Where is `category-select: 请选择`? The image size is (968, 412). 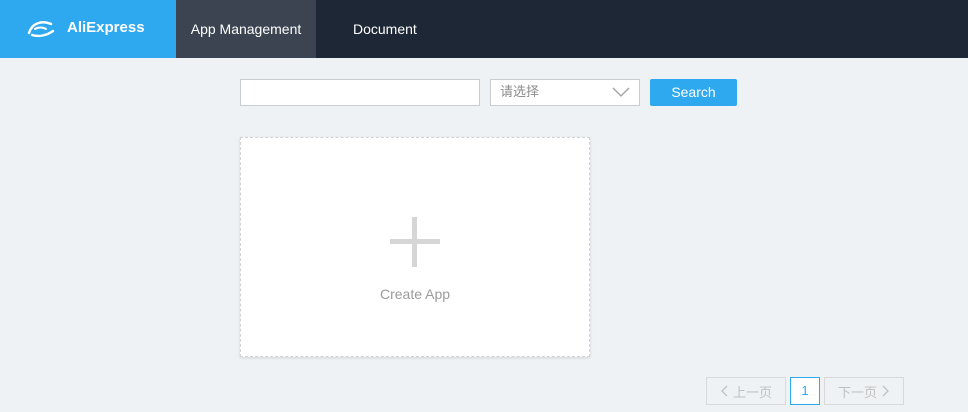
category-select: 请选择 is located at coordinates (565, 92).